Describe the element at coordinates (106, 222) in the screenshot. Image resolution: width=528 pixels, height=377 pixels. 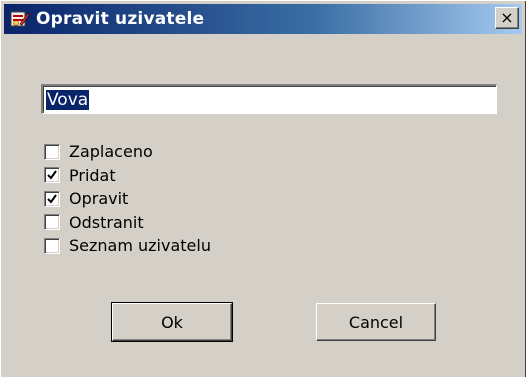
I see `checkbox-label: Odstranit` at that location.